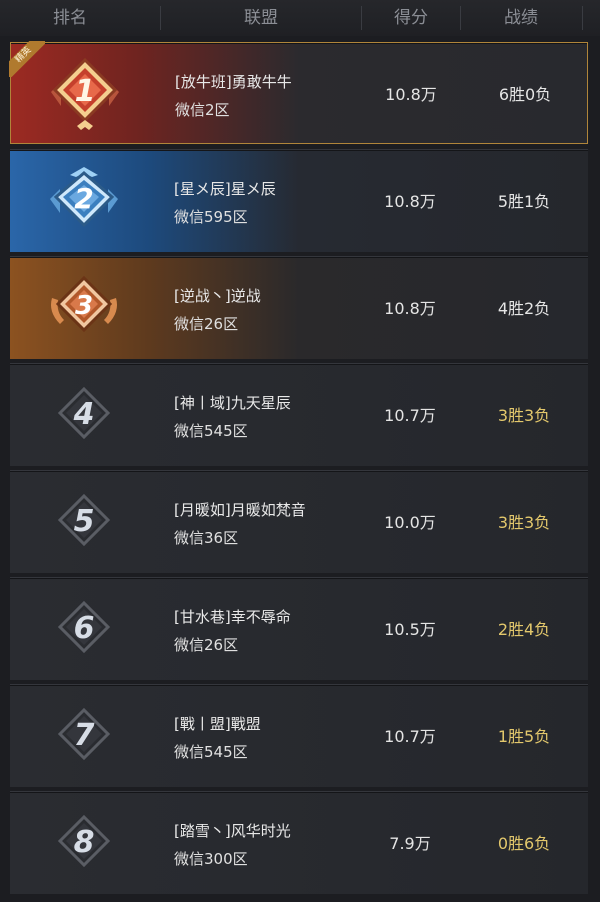 The height and width of the screenshot is (902, 600). I want to click on alliance-name: [踏雪丶]风华时光, so click(232, 831).